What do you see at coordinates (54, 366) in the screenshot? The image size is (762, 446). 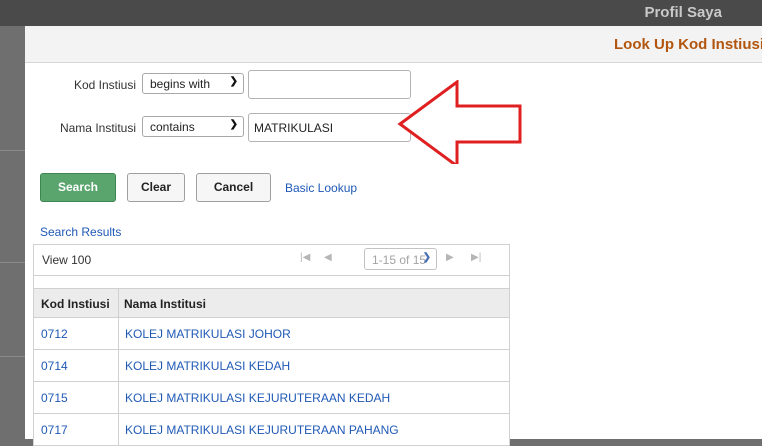 I see `row-kod-link: 0714` at bounding box center [54, 366].